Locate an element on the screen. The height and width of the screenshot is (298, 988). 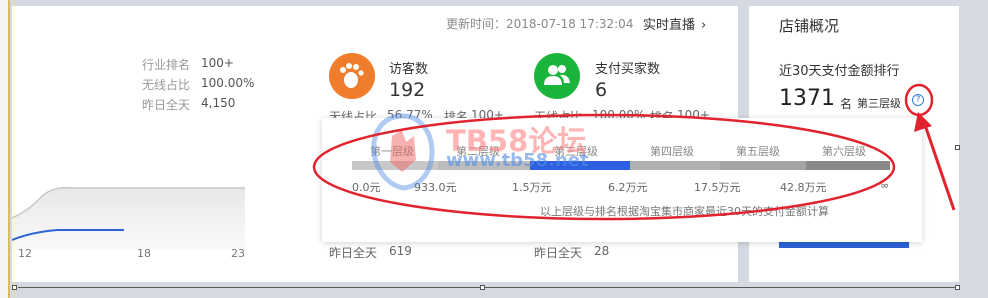
annotation-circle is located at coordinates (919, 100).